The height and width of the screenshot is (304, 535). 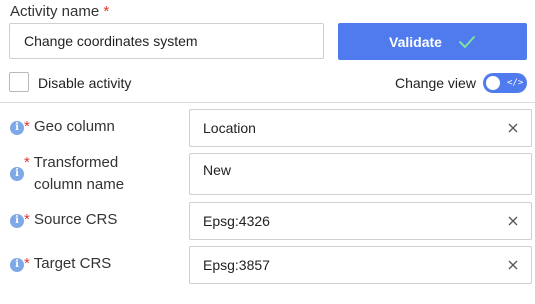 I want to click on geo-column-input: Location, so click(x=360, y=128).